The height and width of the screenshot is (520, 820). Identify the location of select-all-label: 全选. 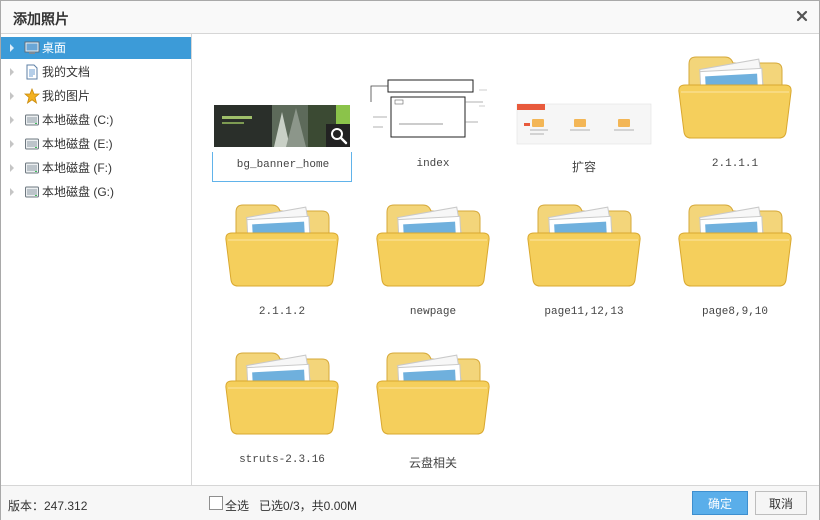
(237, 505).